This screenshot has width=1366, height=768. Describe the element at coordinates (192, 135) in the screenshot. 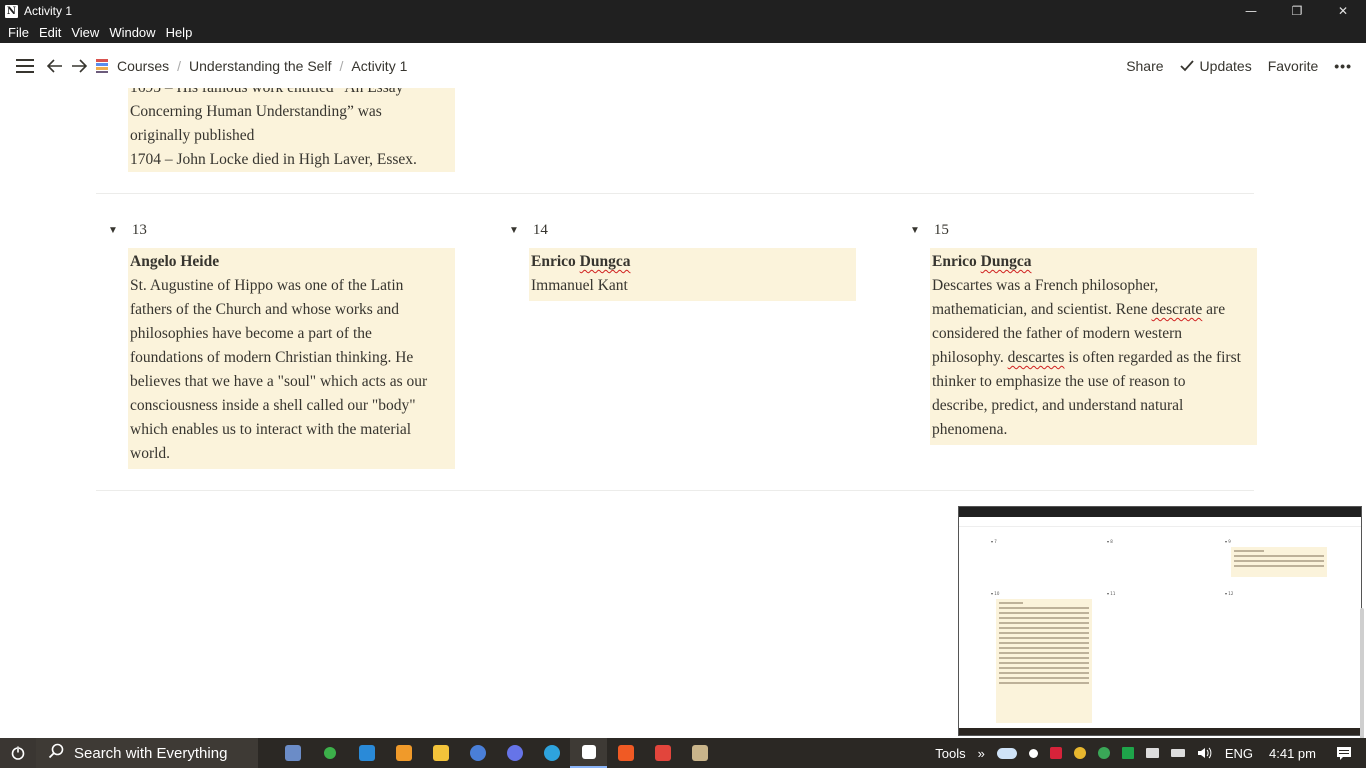

I see `callout-line: originally published` at that location.